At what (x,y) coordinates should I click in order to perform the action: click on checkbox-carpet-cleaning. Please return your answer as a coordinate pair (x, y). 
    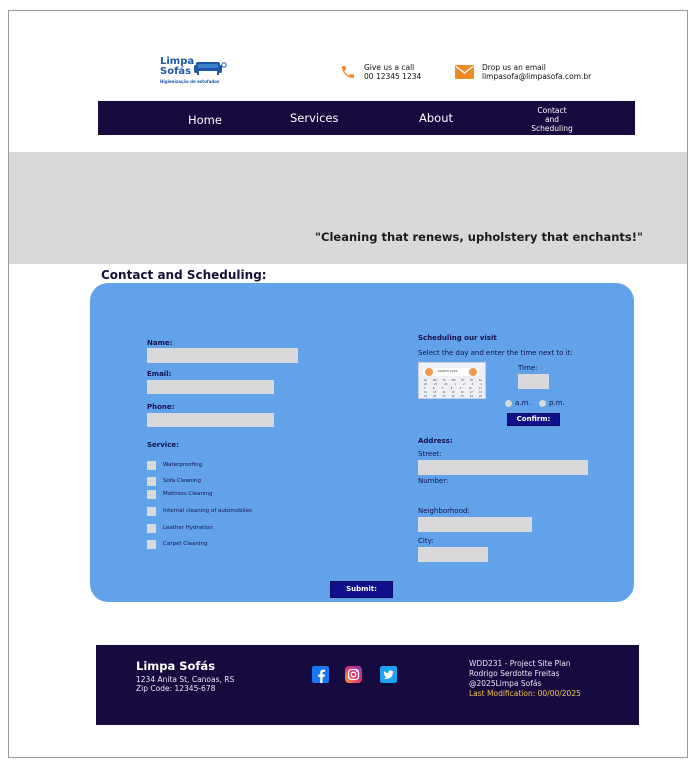
    Looking at the image, I should click on (151, 544).